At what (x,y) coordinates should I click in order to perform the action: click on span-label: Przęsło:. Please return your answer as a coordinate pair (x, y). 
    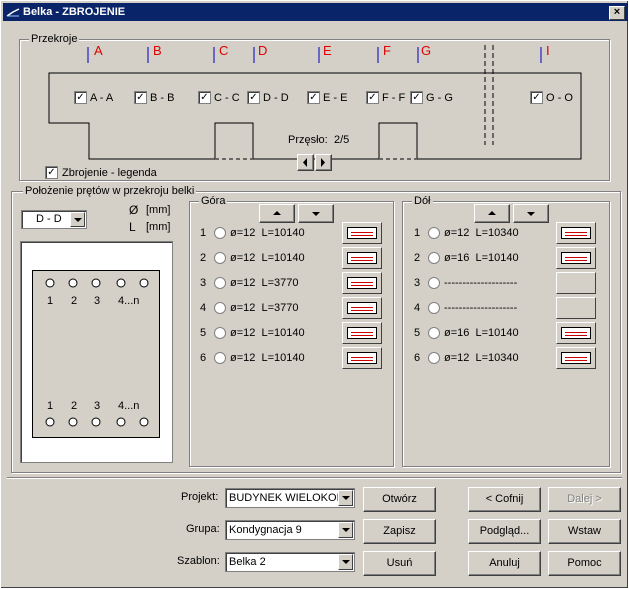
    Looking at the image, I should click on (308, 140).